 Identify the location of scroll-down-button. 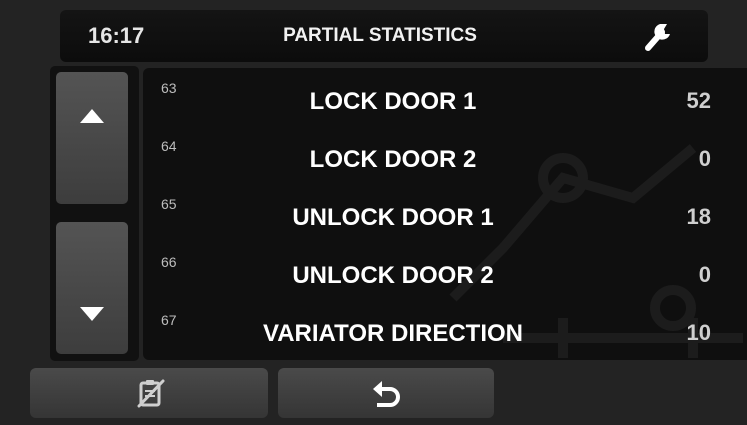
(92, 288).